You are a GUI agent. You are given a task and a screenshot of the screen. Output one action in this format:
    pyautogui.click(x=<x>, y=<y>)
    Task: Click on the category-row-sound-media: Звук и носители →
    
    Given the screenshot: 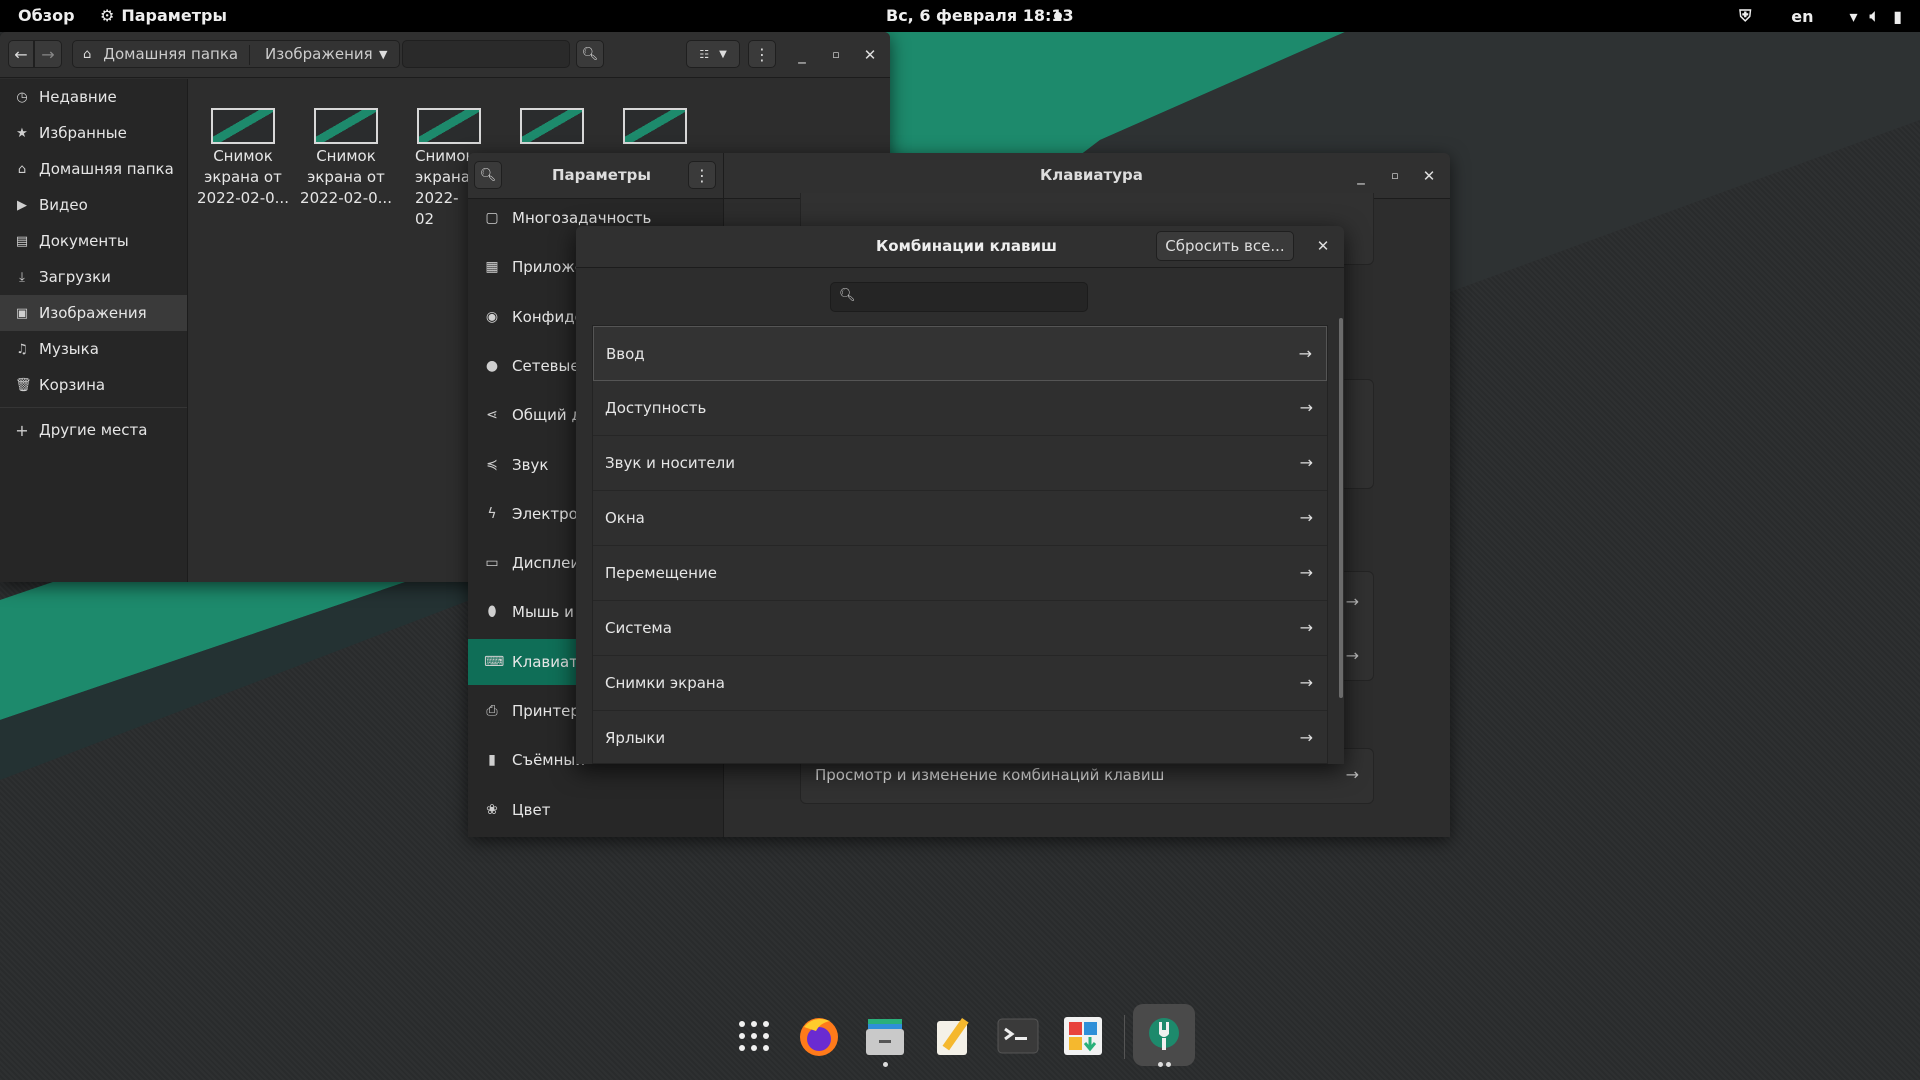 What is the action you would take?
    pyautogui.click(x=960, y=463)
    